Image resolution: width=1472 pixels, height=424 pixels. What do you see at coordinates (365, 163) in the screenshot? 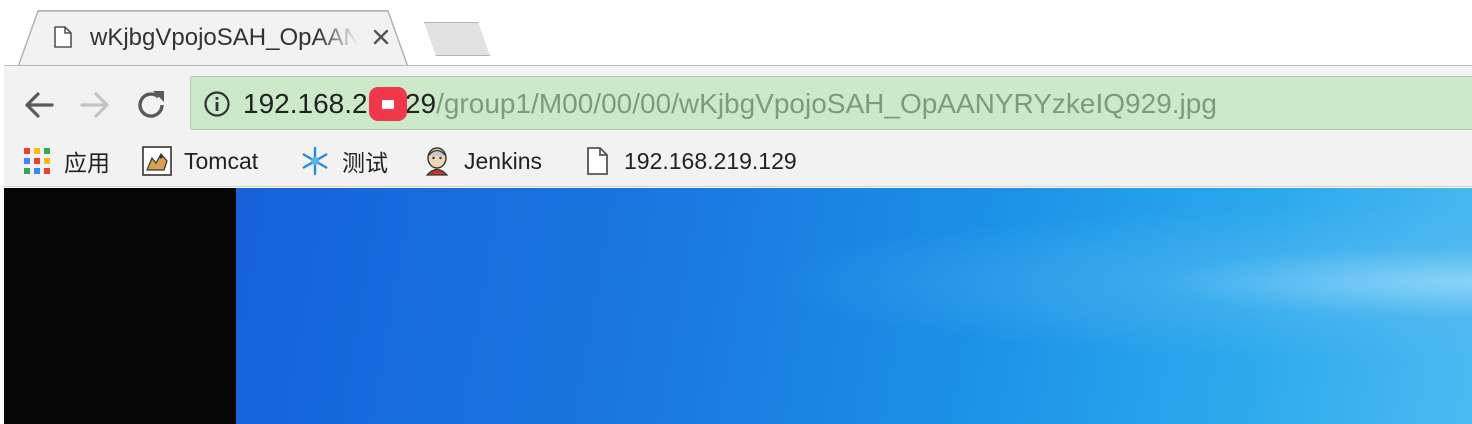
I see `bookmark-label: 测试` at bounding box center [365, 163].